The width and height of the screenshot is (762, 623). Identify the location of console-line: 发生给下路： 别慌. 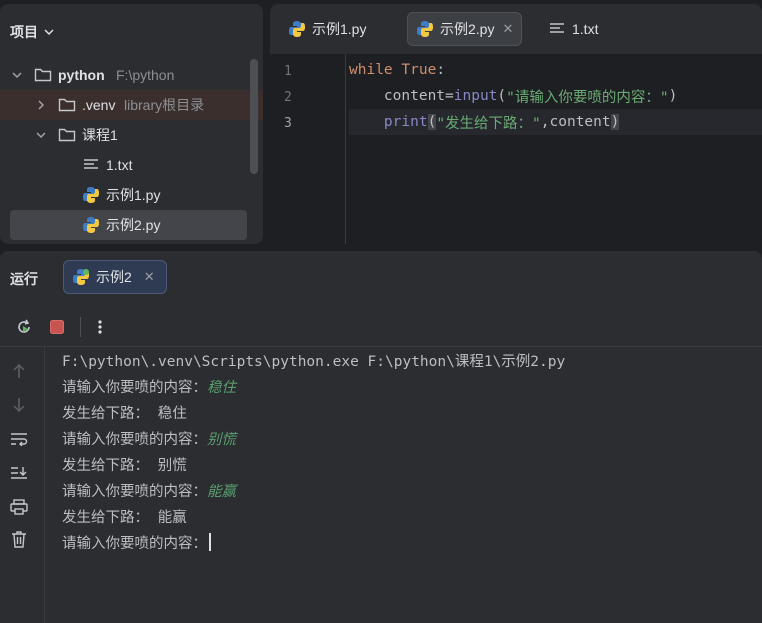
(124, 464).